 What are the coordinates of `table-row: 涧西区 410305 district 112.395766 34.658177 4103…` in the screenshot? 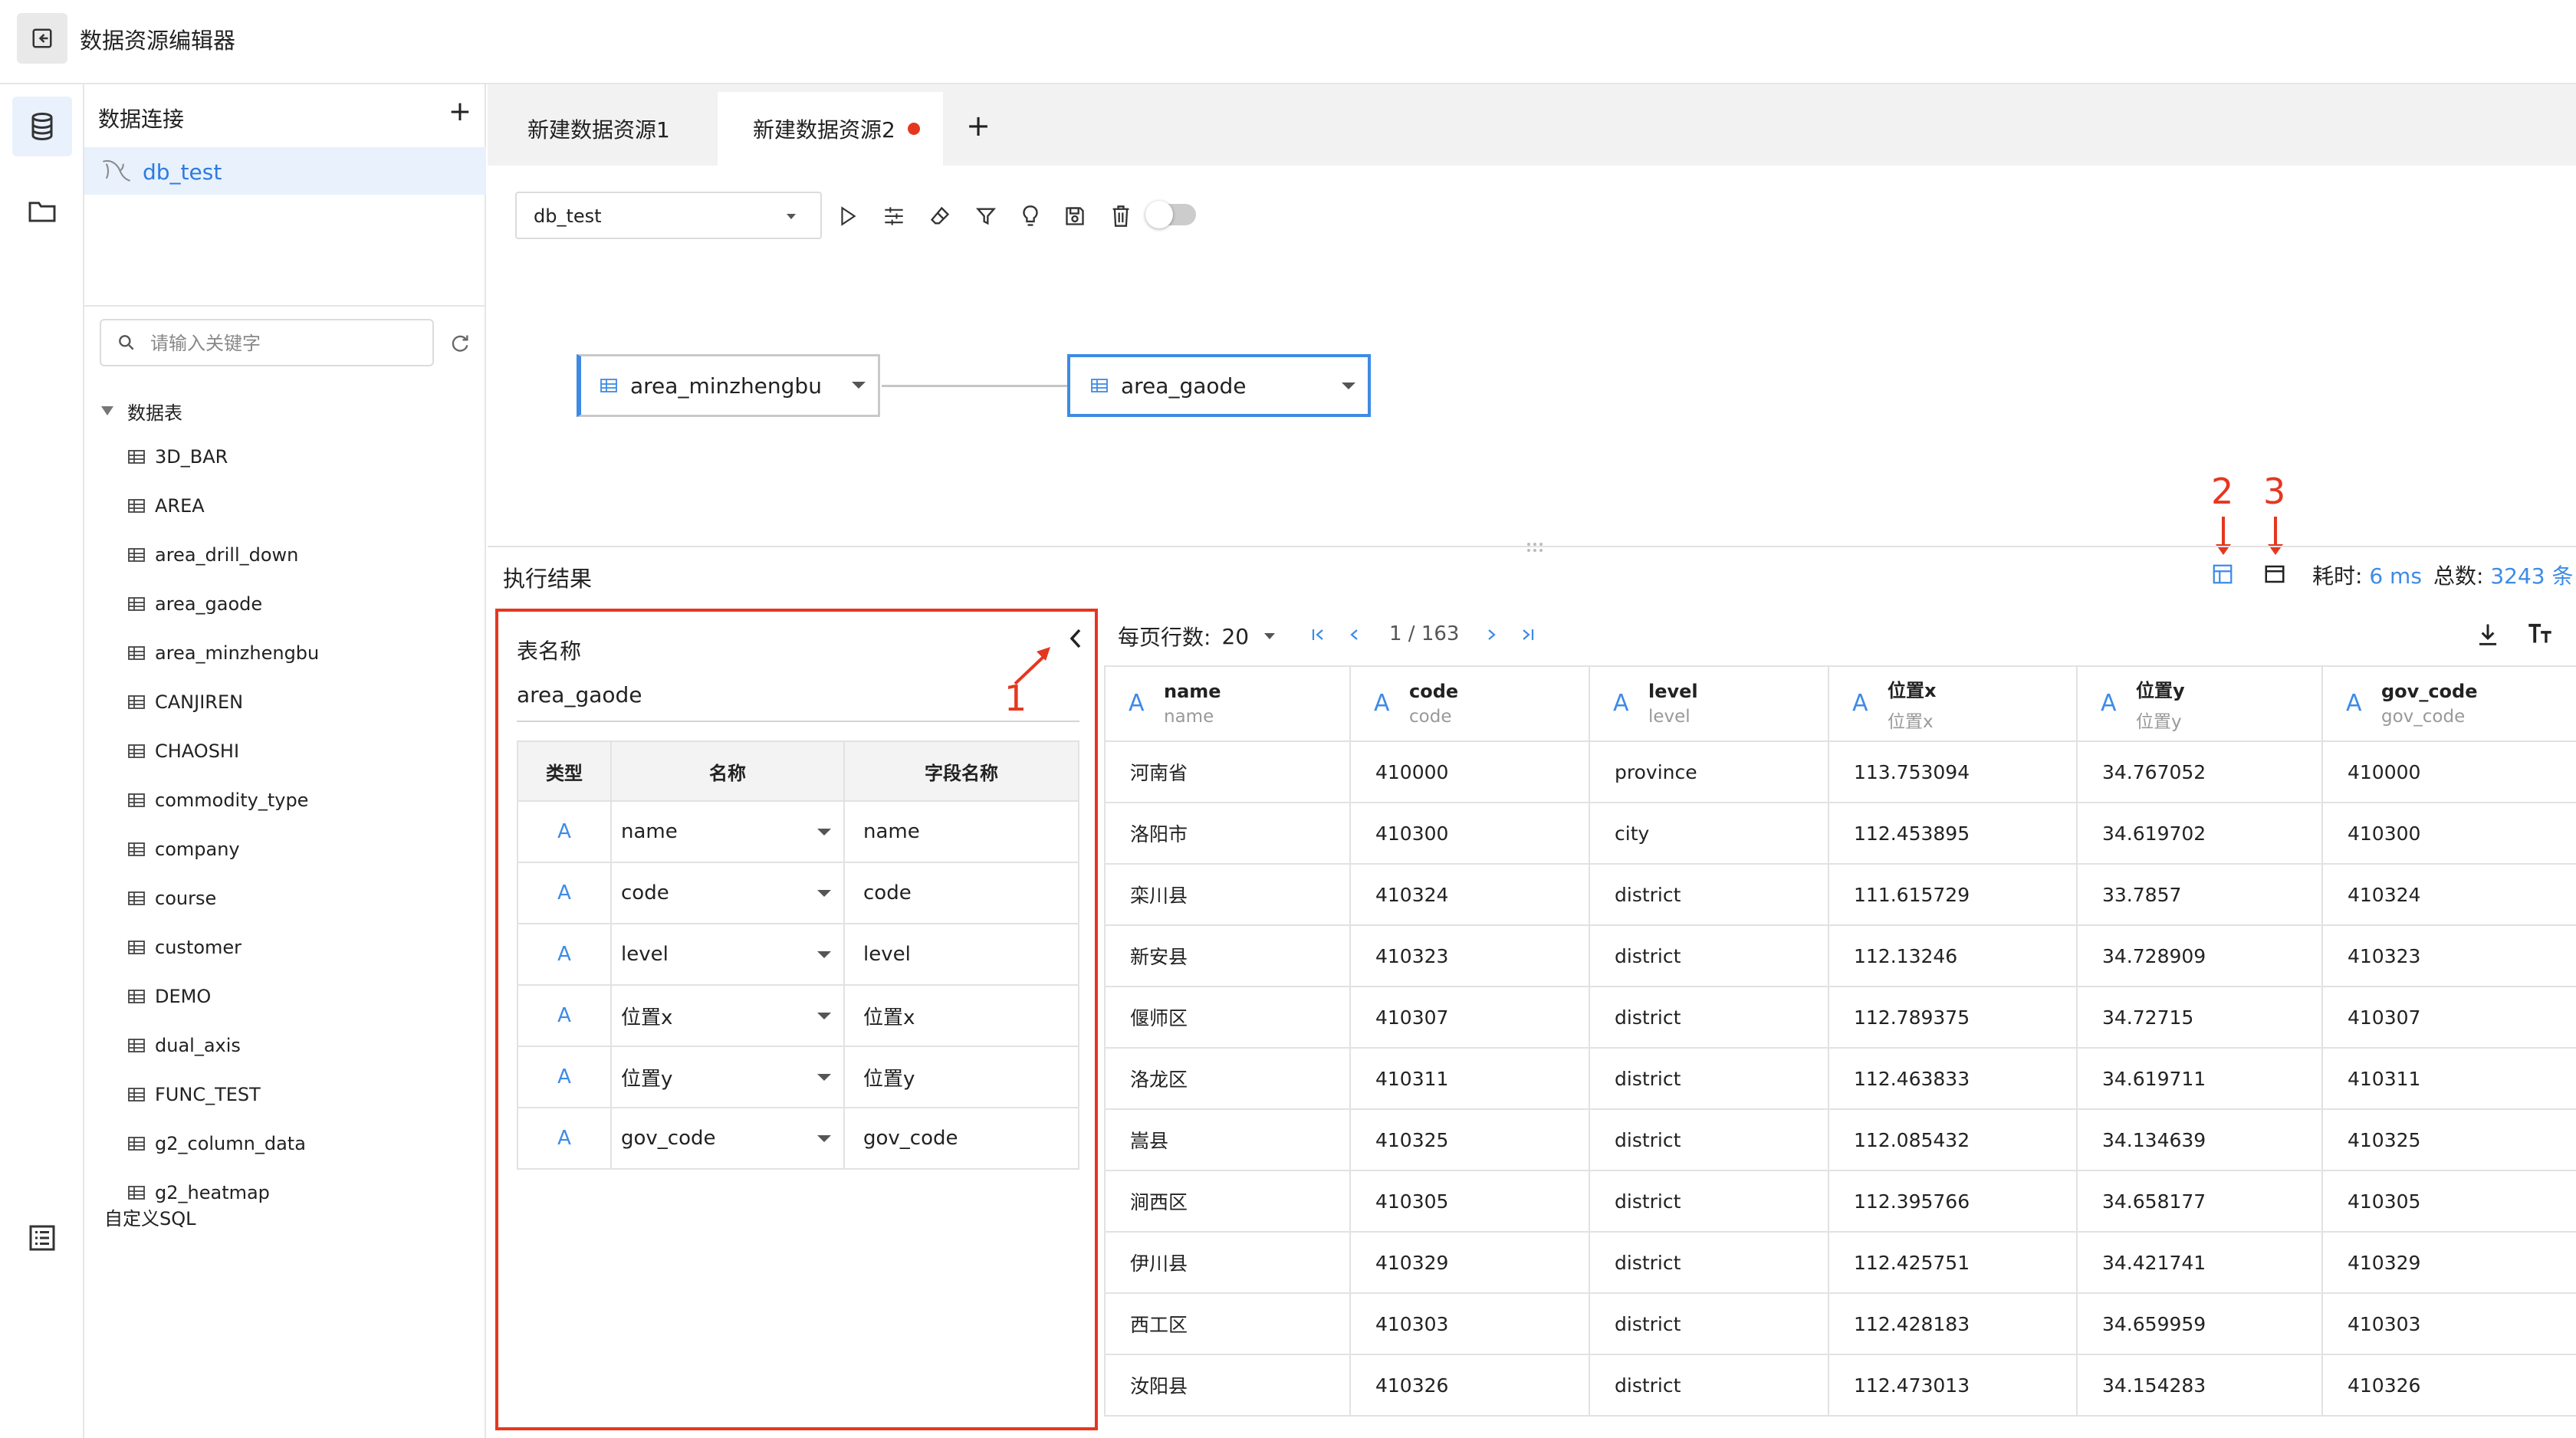 It's located at (1840, 1201).